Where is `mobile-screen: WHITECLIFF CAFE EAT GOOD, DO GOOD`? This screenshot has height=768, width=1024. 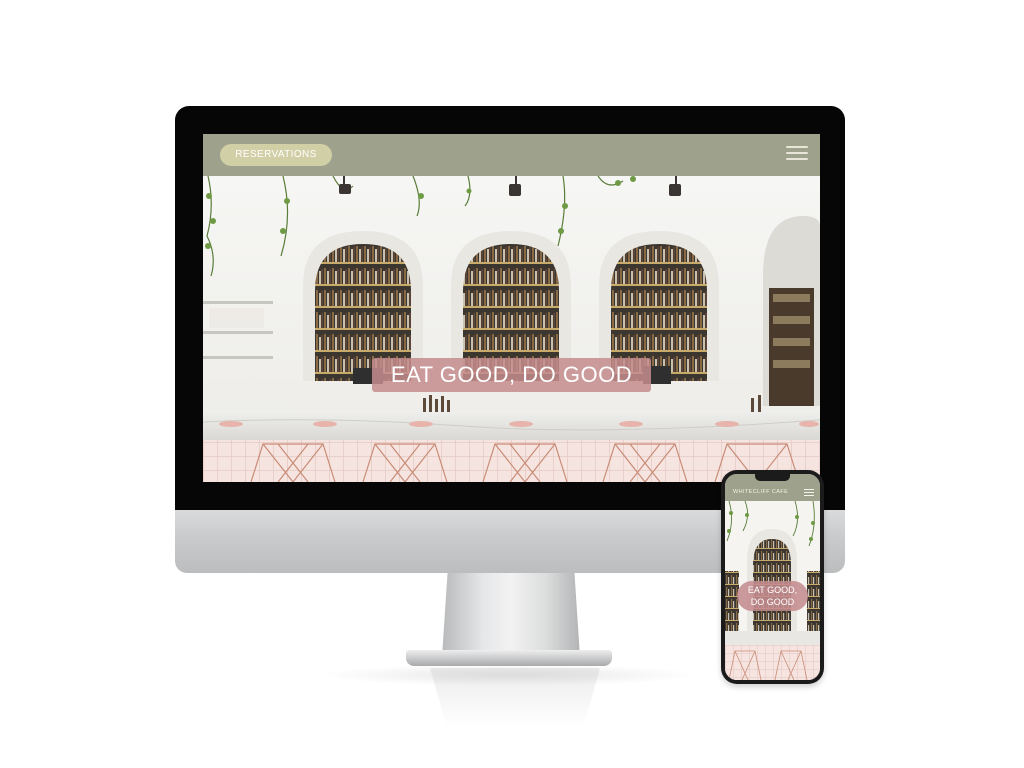
mobile-screen: WHITECLIFF CAFE EAT GOOD, DO GOOD is located at coordinates (772, 577).